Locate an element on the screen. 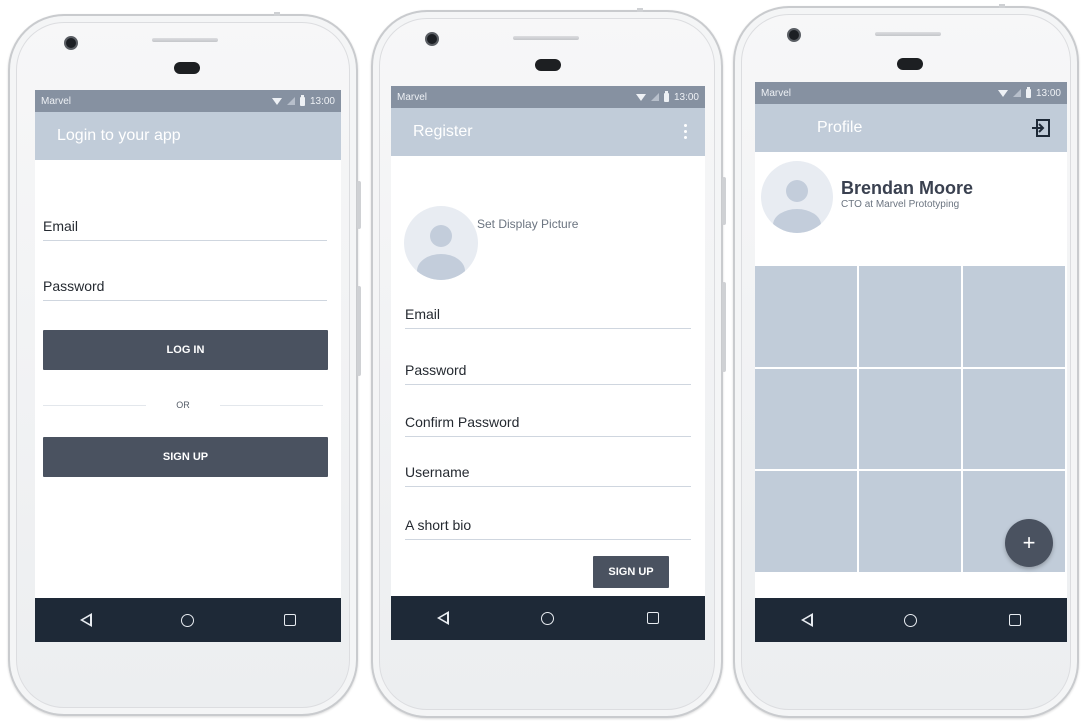 The image size is (1081, 723). profile-subtitle: CTO at Marvel Prototyping is located at coordinates (900, 204).